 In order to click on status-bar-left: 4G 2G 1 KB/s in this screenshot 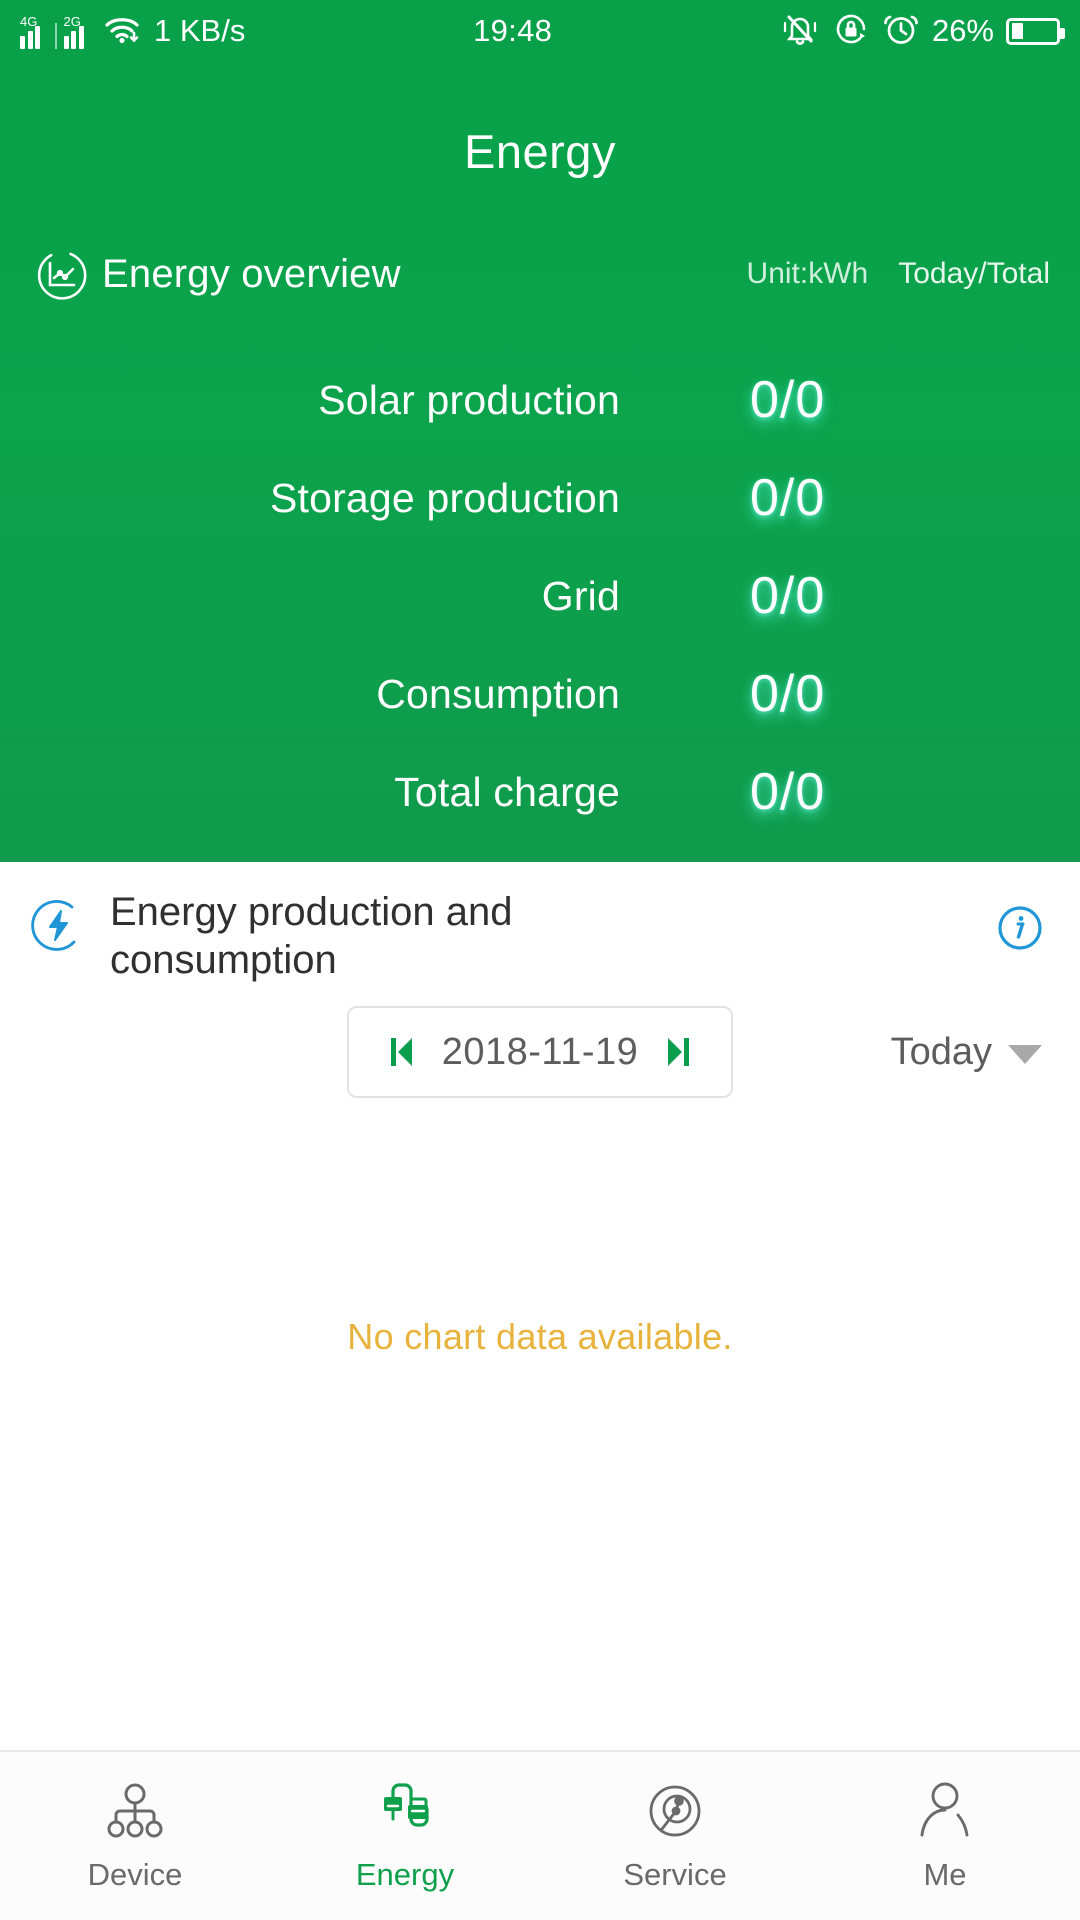, I will do `click(132, 31)`.